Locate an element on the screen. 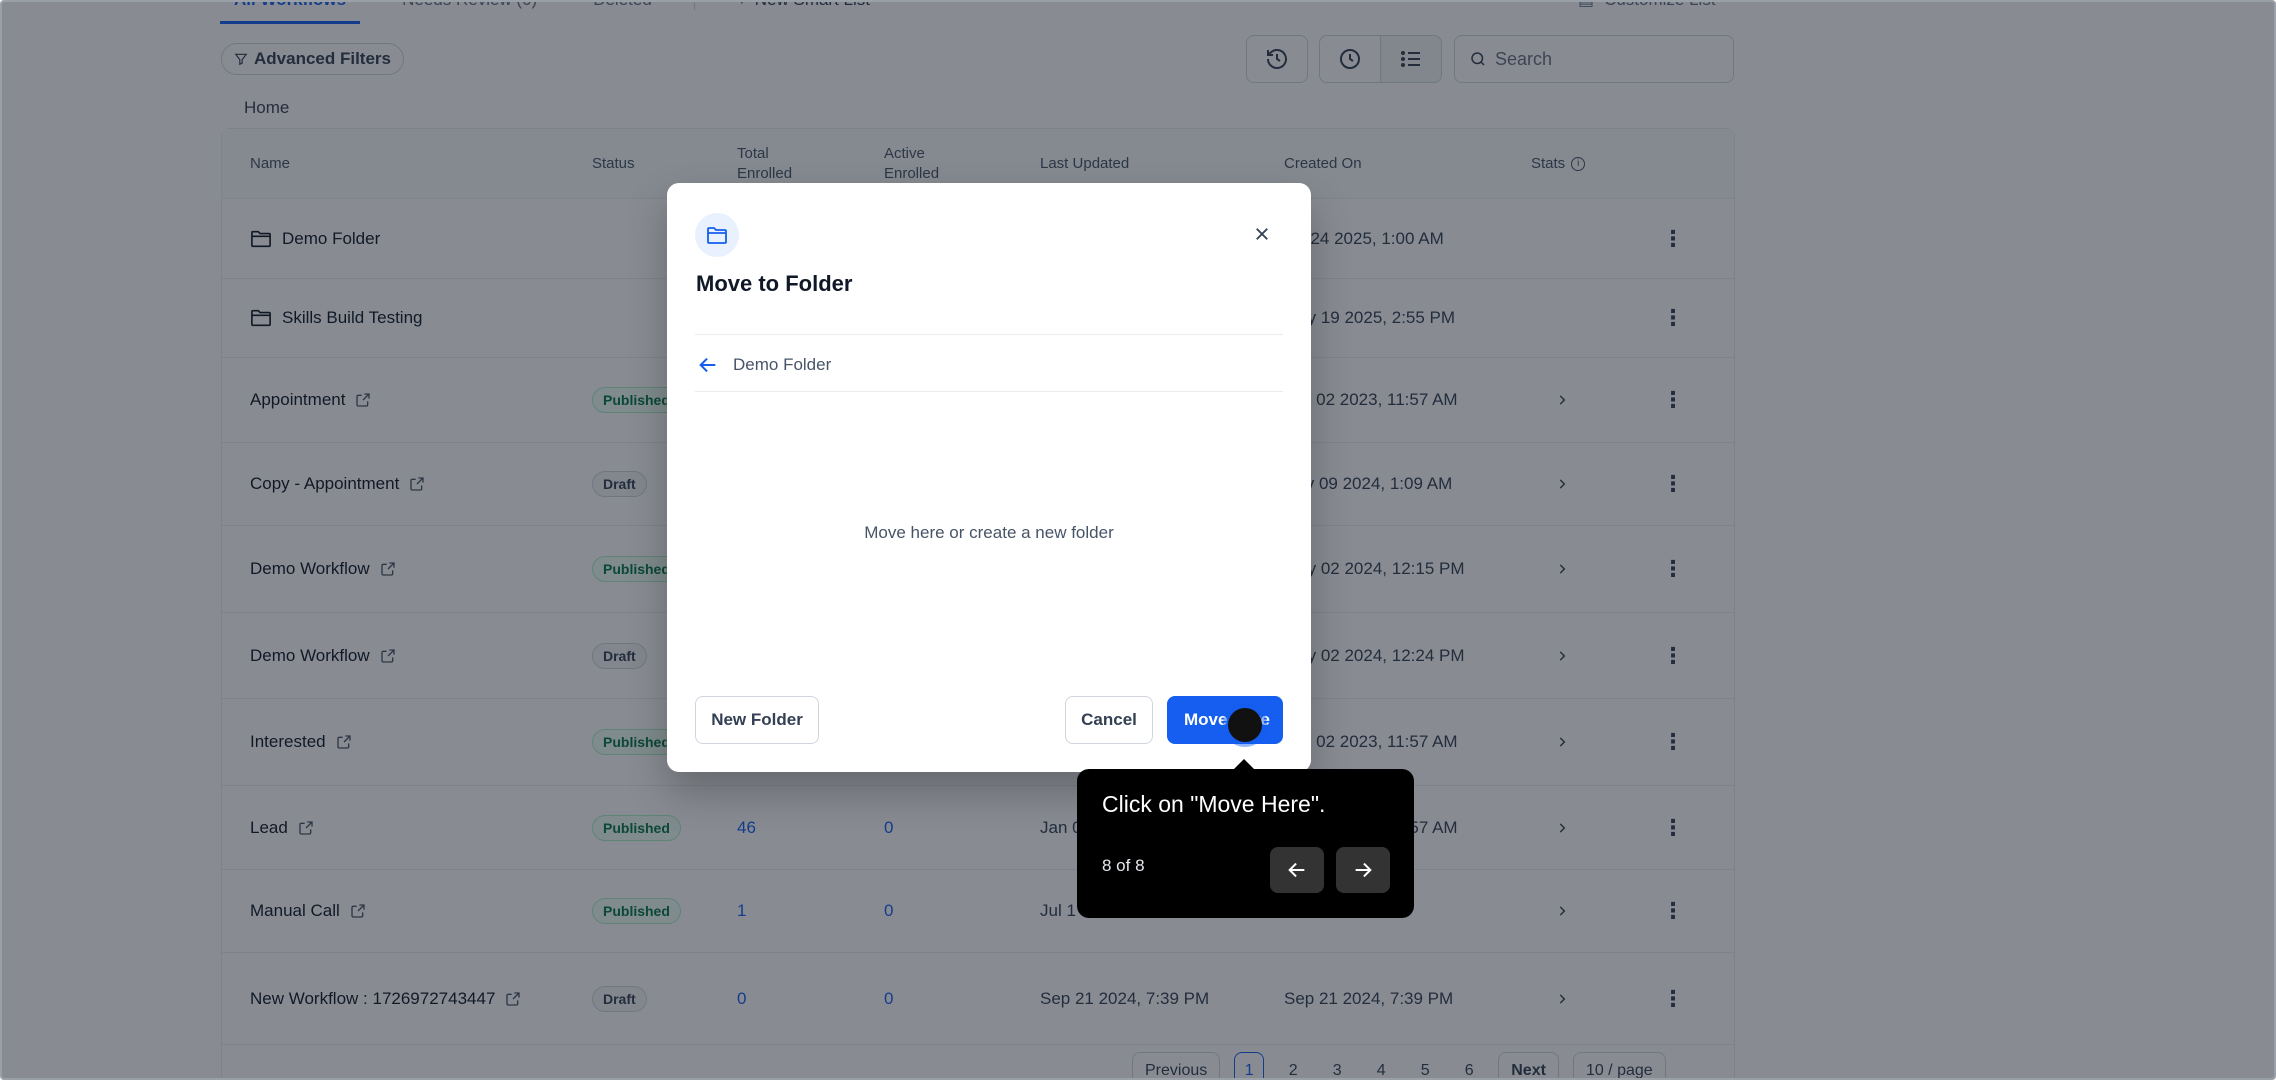  empty-folder-message: Move here or create a new folder is located at coordinates (989, 532).